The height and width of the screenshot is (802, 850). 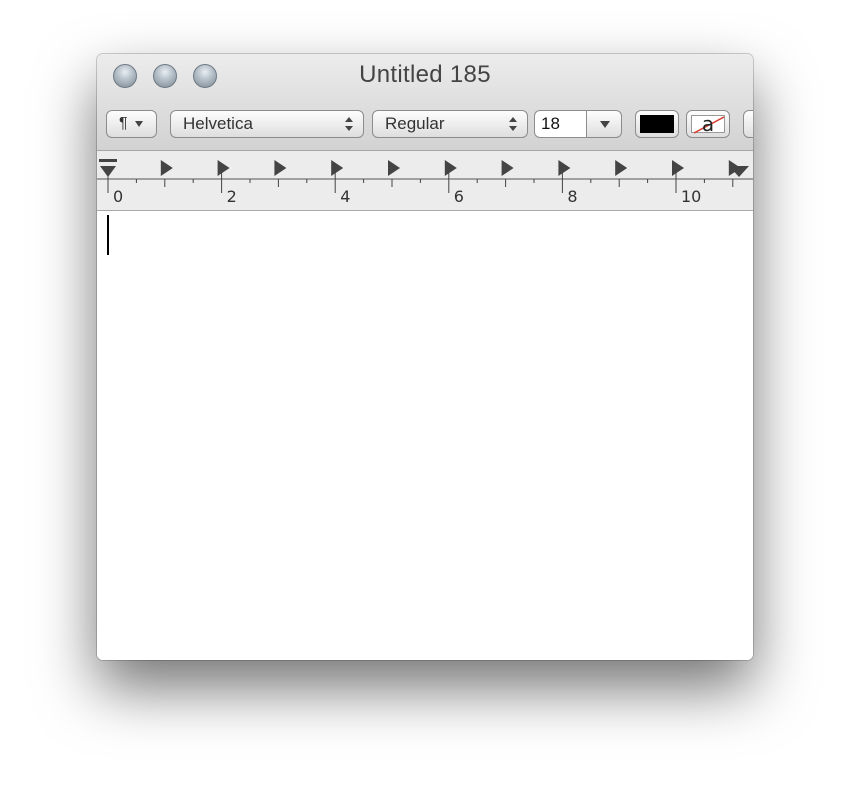 What do you see at coordinates (691, 196) in the screenshot?
I see `ruler-label: 10` at bounding box center [691, 196].